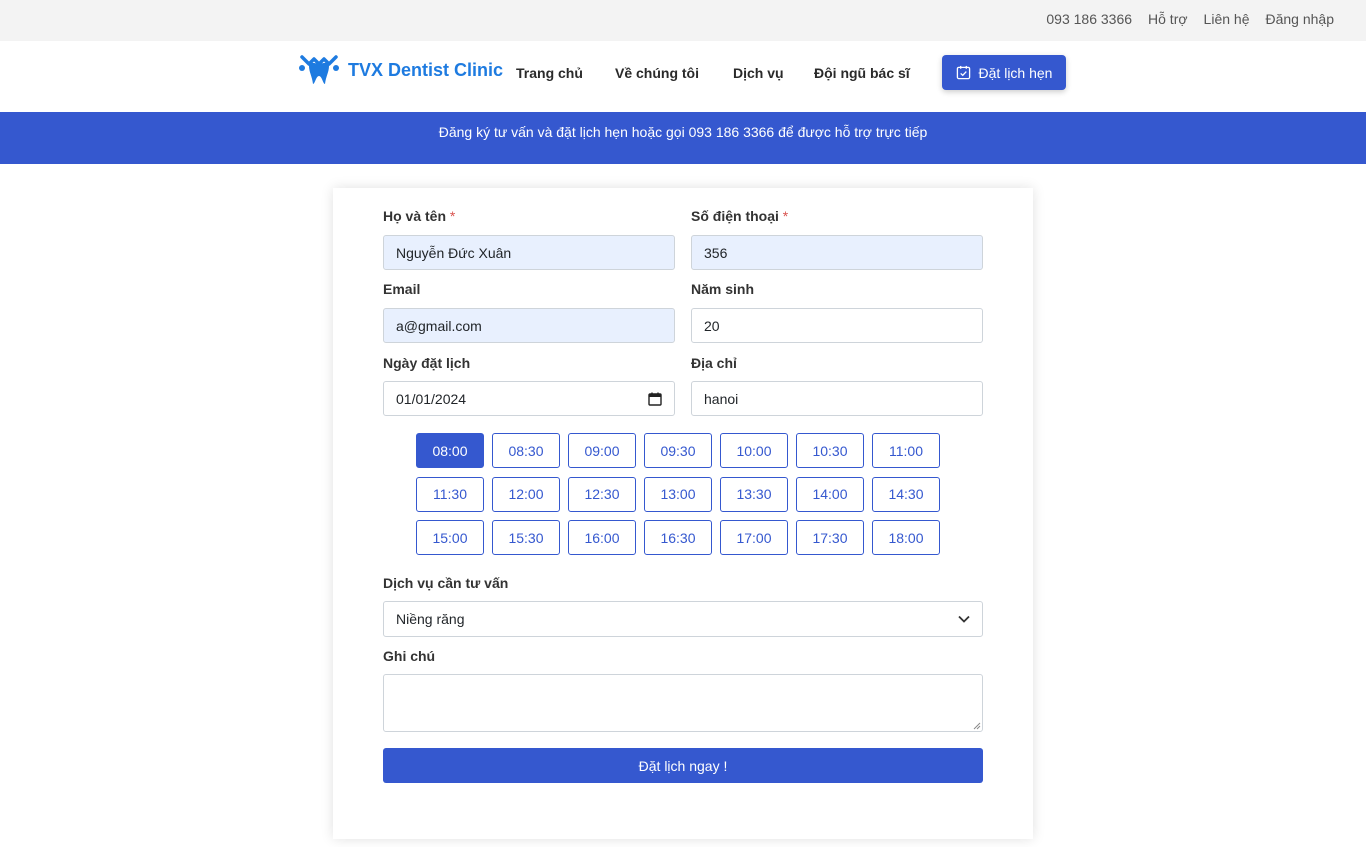 The image size is (1366, 847). What do you see at coordinates (976, 725) in the screenshot?
I see `resize-grip-icon` at bounding box center [976, 725].